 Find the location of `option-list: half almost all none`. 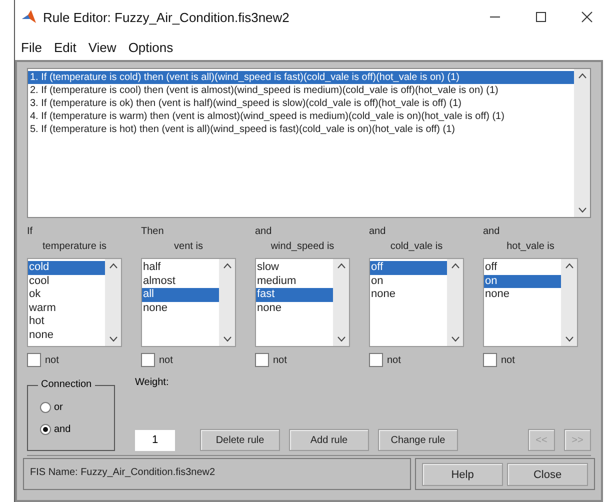

option-list: half almost all none is located at coordinates (188, 302).